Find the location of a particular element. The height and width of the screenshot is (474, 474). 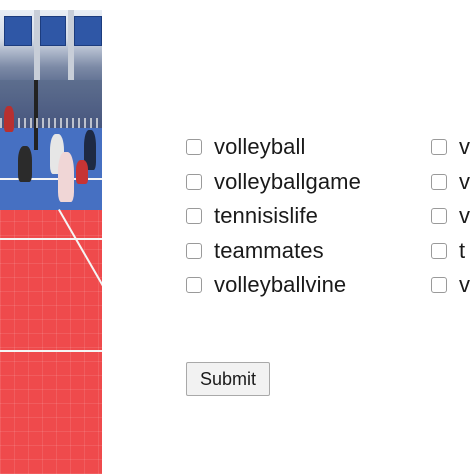

volleyball-net is located at coordinates (51, 123).